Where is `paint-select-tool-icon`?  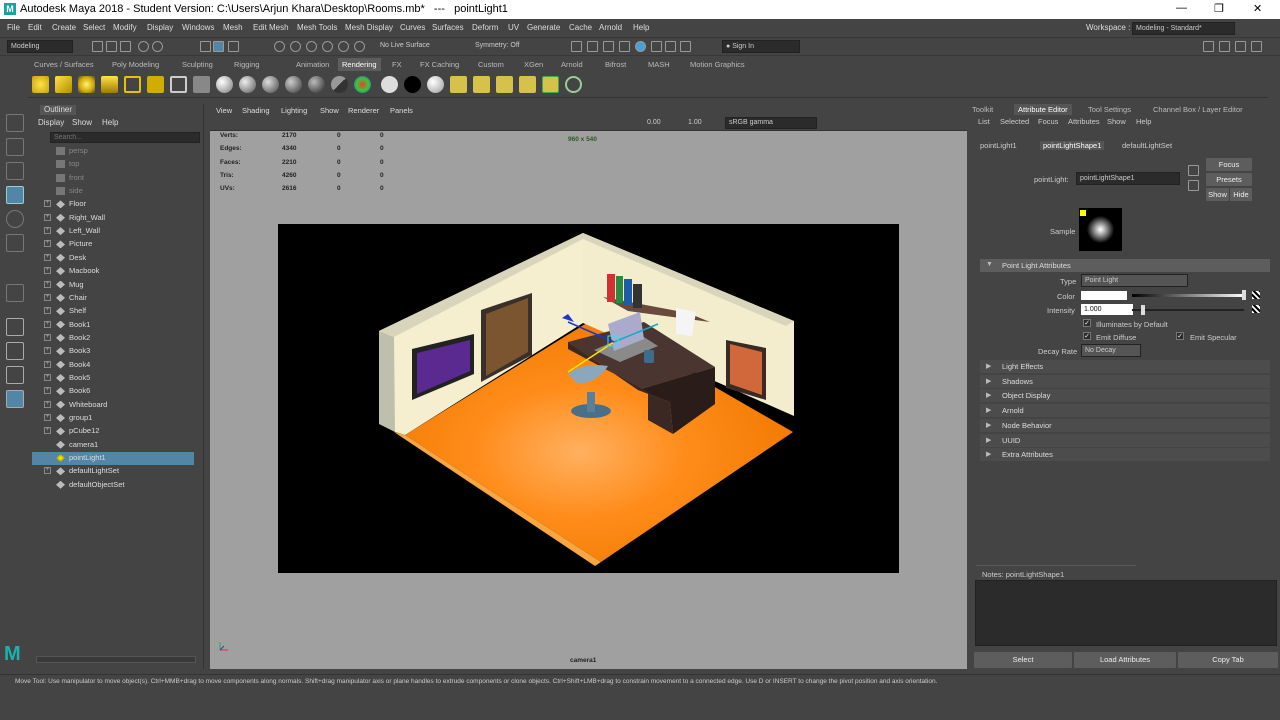 paint-select-tool-icon is located at coordinates (15, 171).